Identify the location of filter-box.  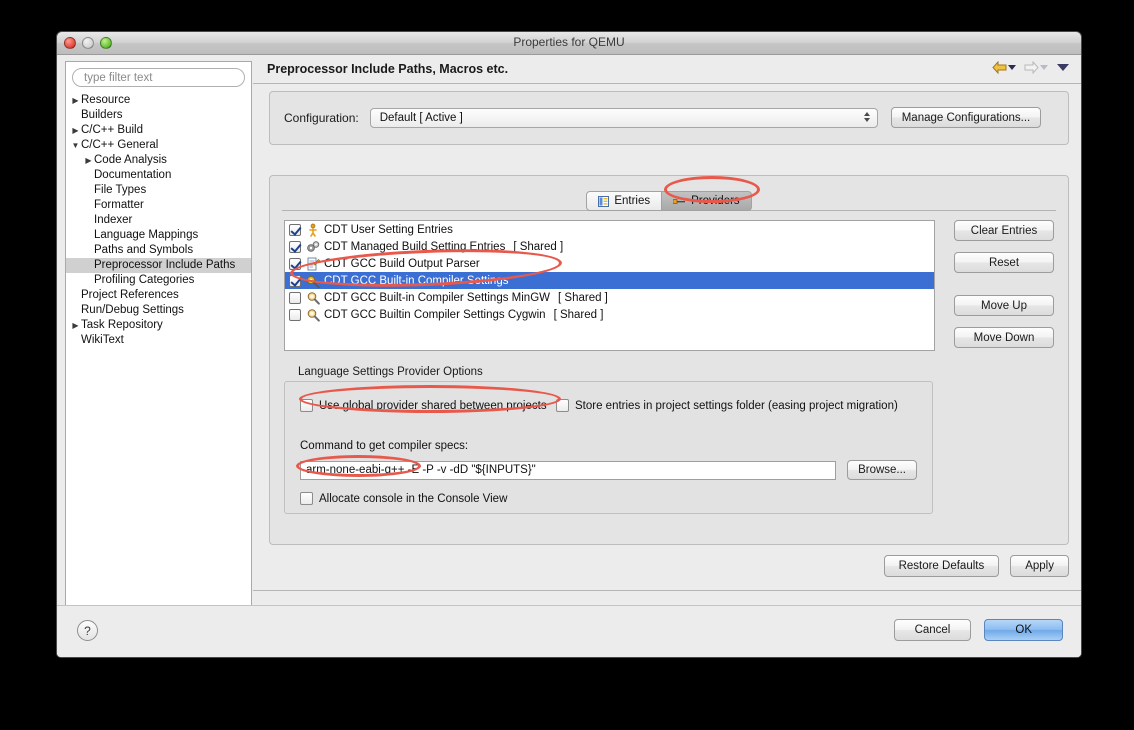
(158, 77).